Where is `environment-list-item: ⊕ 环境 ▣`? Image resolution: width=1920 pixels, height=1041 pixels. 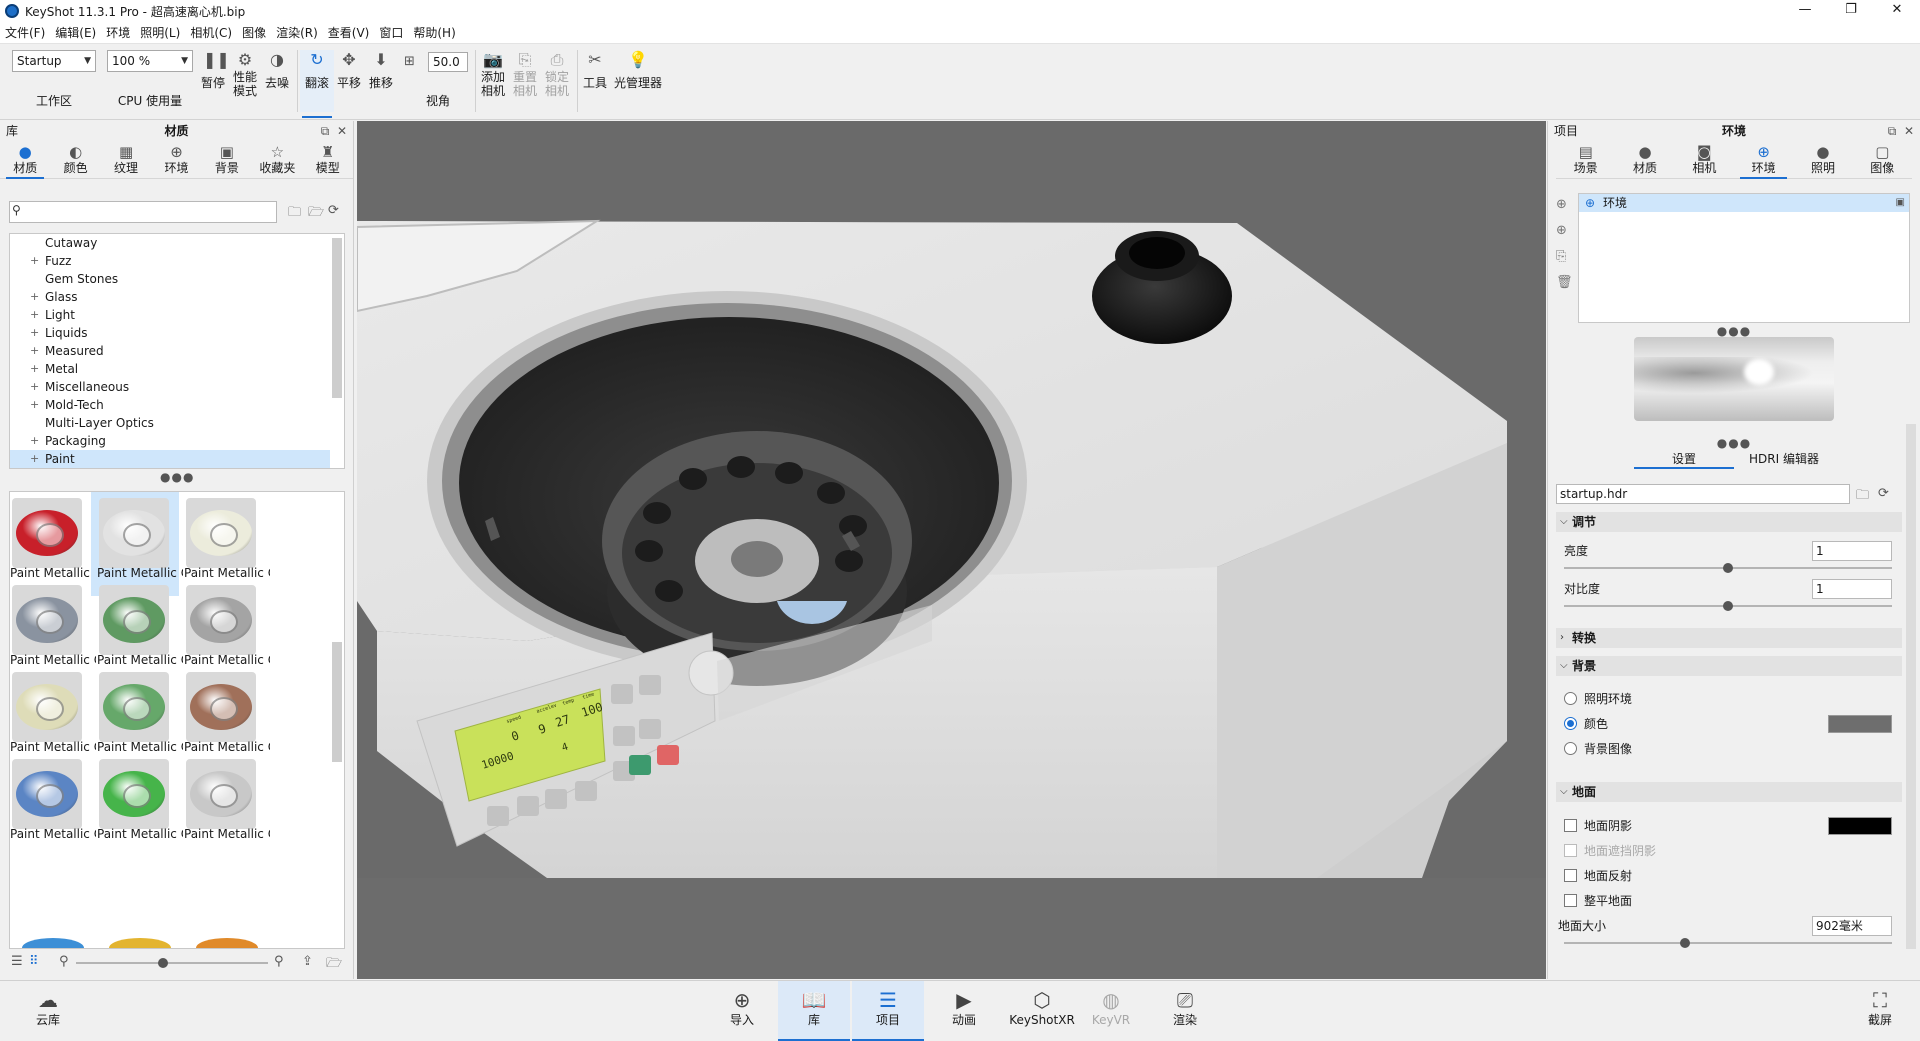
environment-list-item: ⊕ 环境 ▣ is located at coordinates (1744, 203).